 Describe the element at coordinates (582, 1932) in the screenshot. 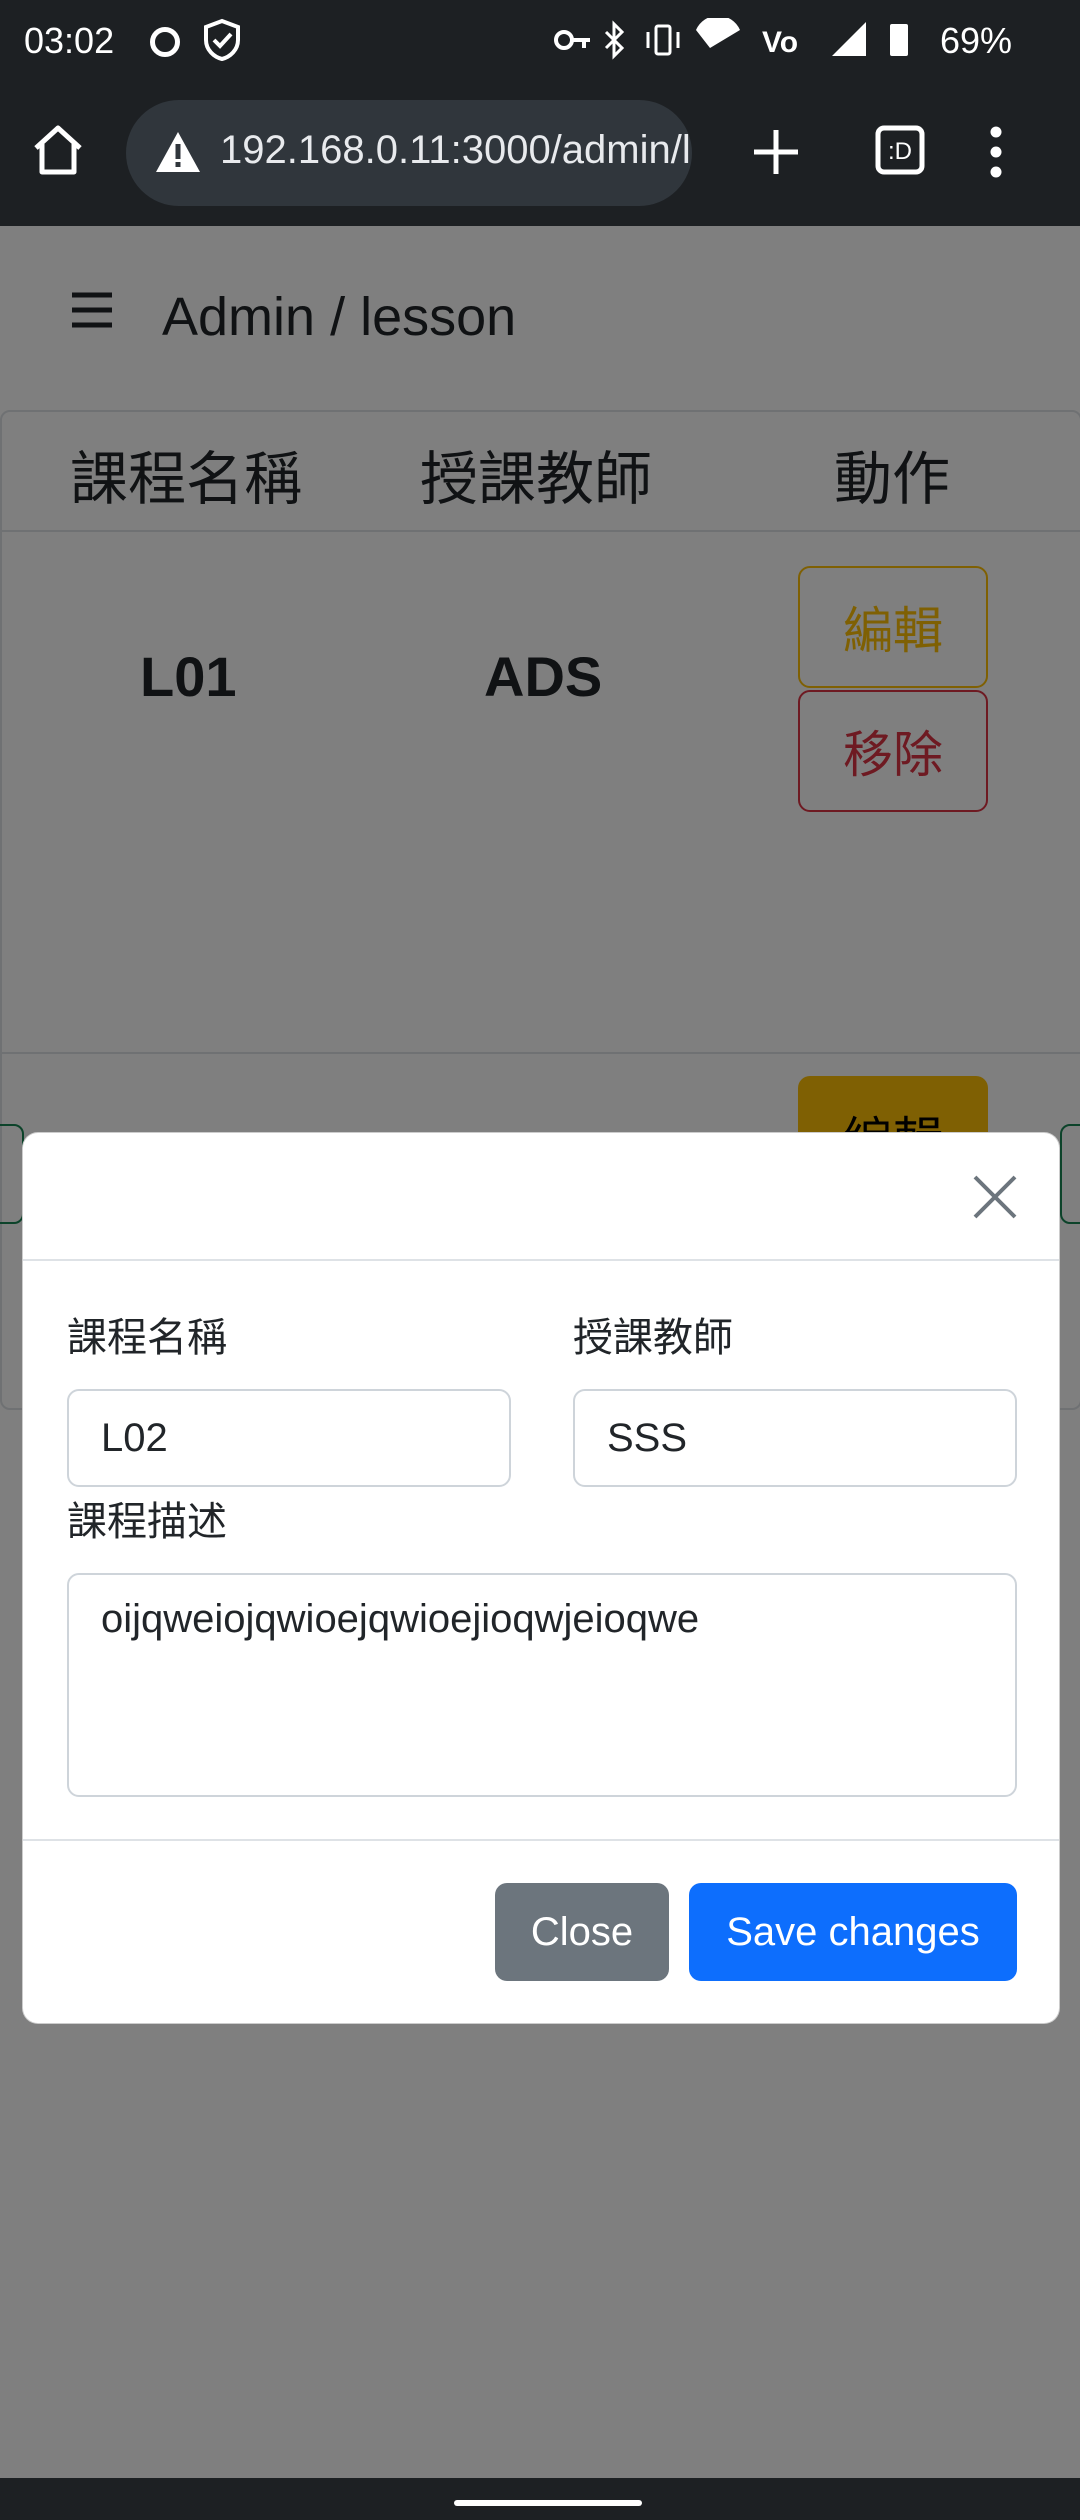

I see `close-button: Close` at that location.